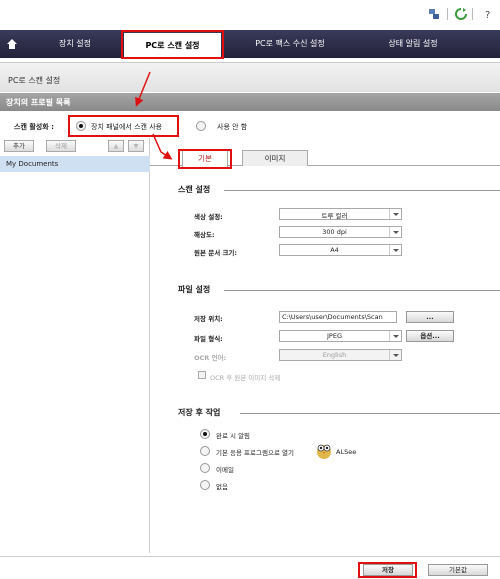 This screenshot has width=500, height=579. What do you see at coordinates (208, 217) in the screenshot?
I see `color-label: 색상 설정:` at bounding box center [208, 217].